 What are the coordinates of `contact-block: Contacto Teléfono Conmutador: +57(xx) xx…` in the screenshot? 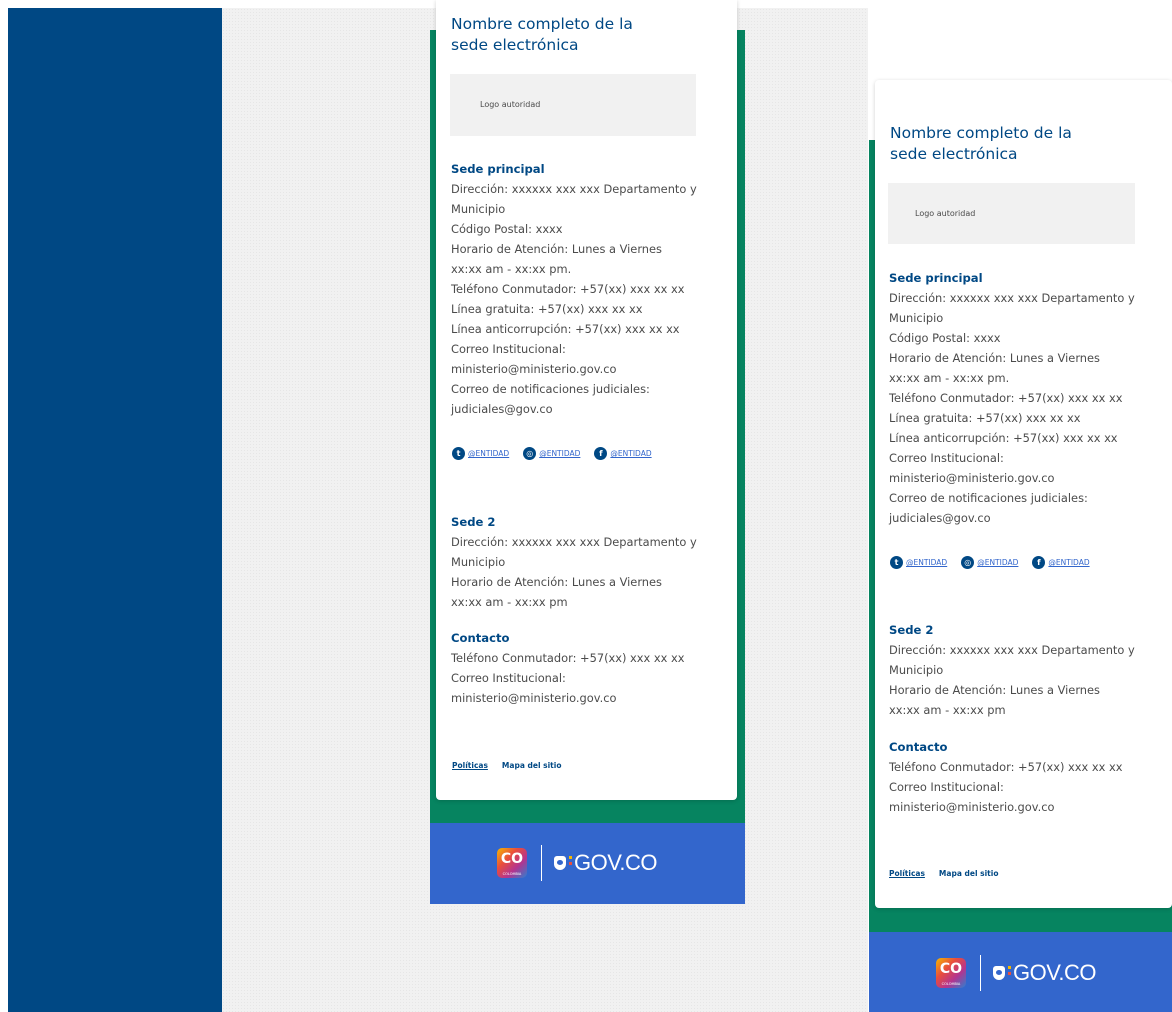 It's located at (1030, 777).